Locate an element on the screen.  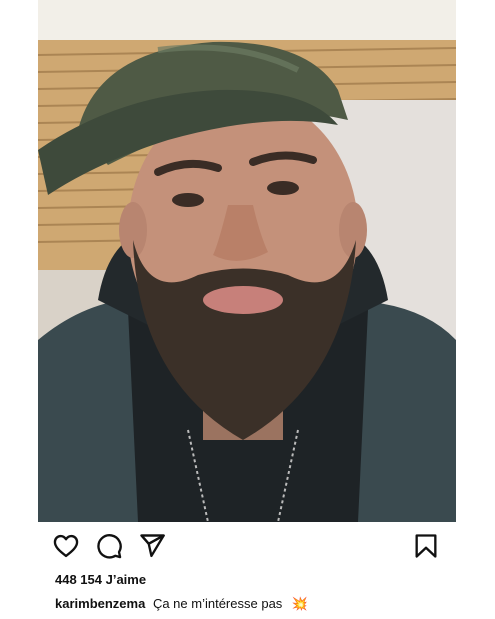
post-caption: karimbenzema Ça ne m’intéresse pas 💥 is located at coordinates (181, 604).